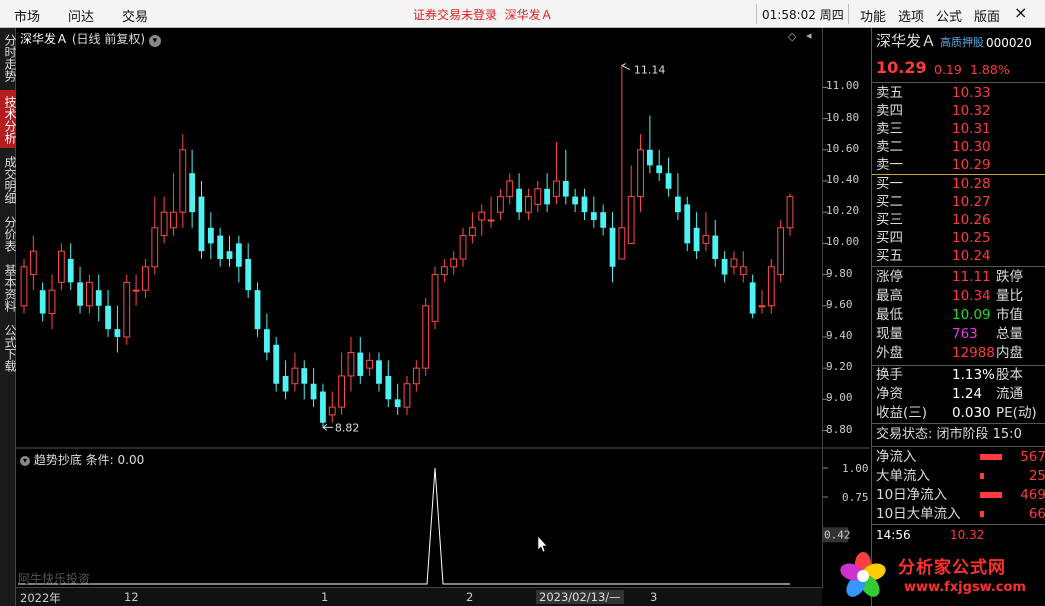 Image resolution: width=1045 pixels, height=606 pixels. Describe the element at coordinates (81, 15) in the screenshot. I see `menu-wenda: 问达` at that location.